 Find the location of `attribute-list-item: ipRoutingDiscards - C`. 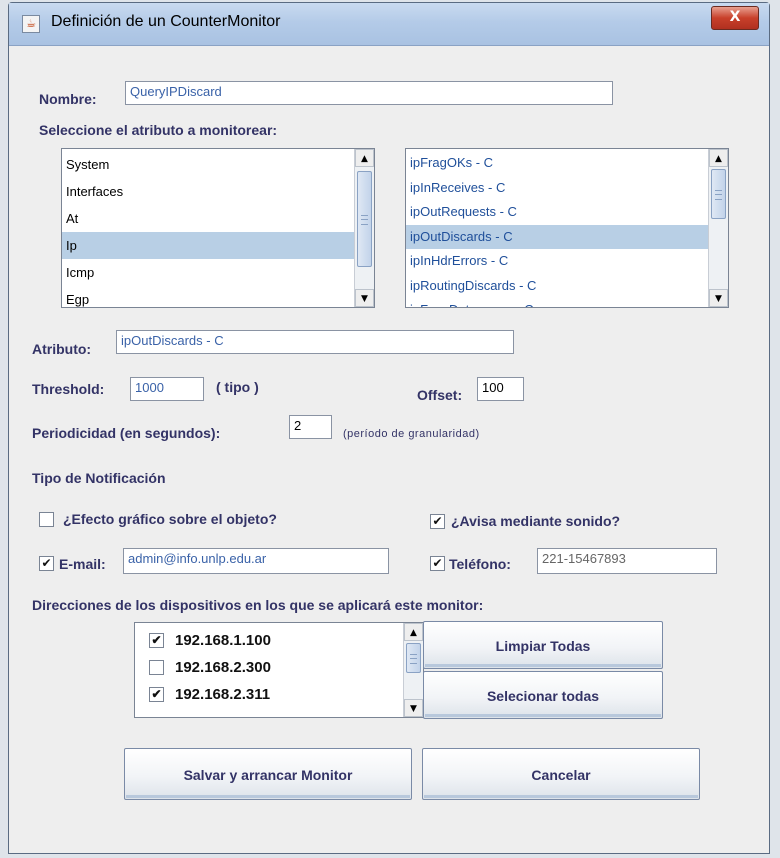

attribute-list-item: ipRoutingDiscards - C is located at coordinates (557, 286).